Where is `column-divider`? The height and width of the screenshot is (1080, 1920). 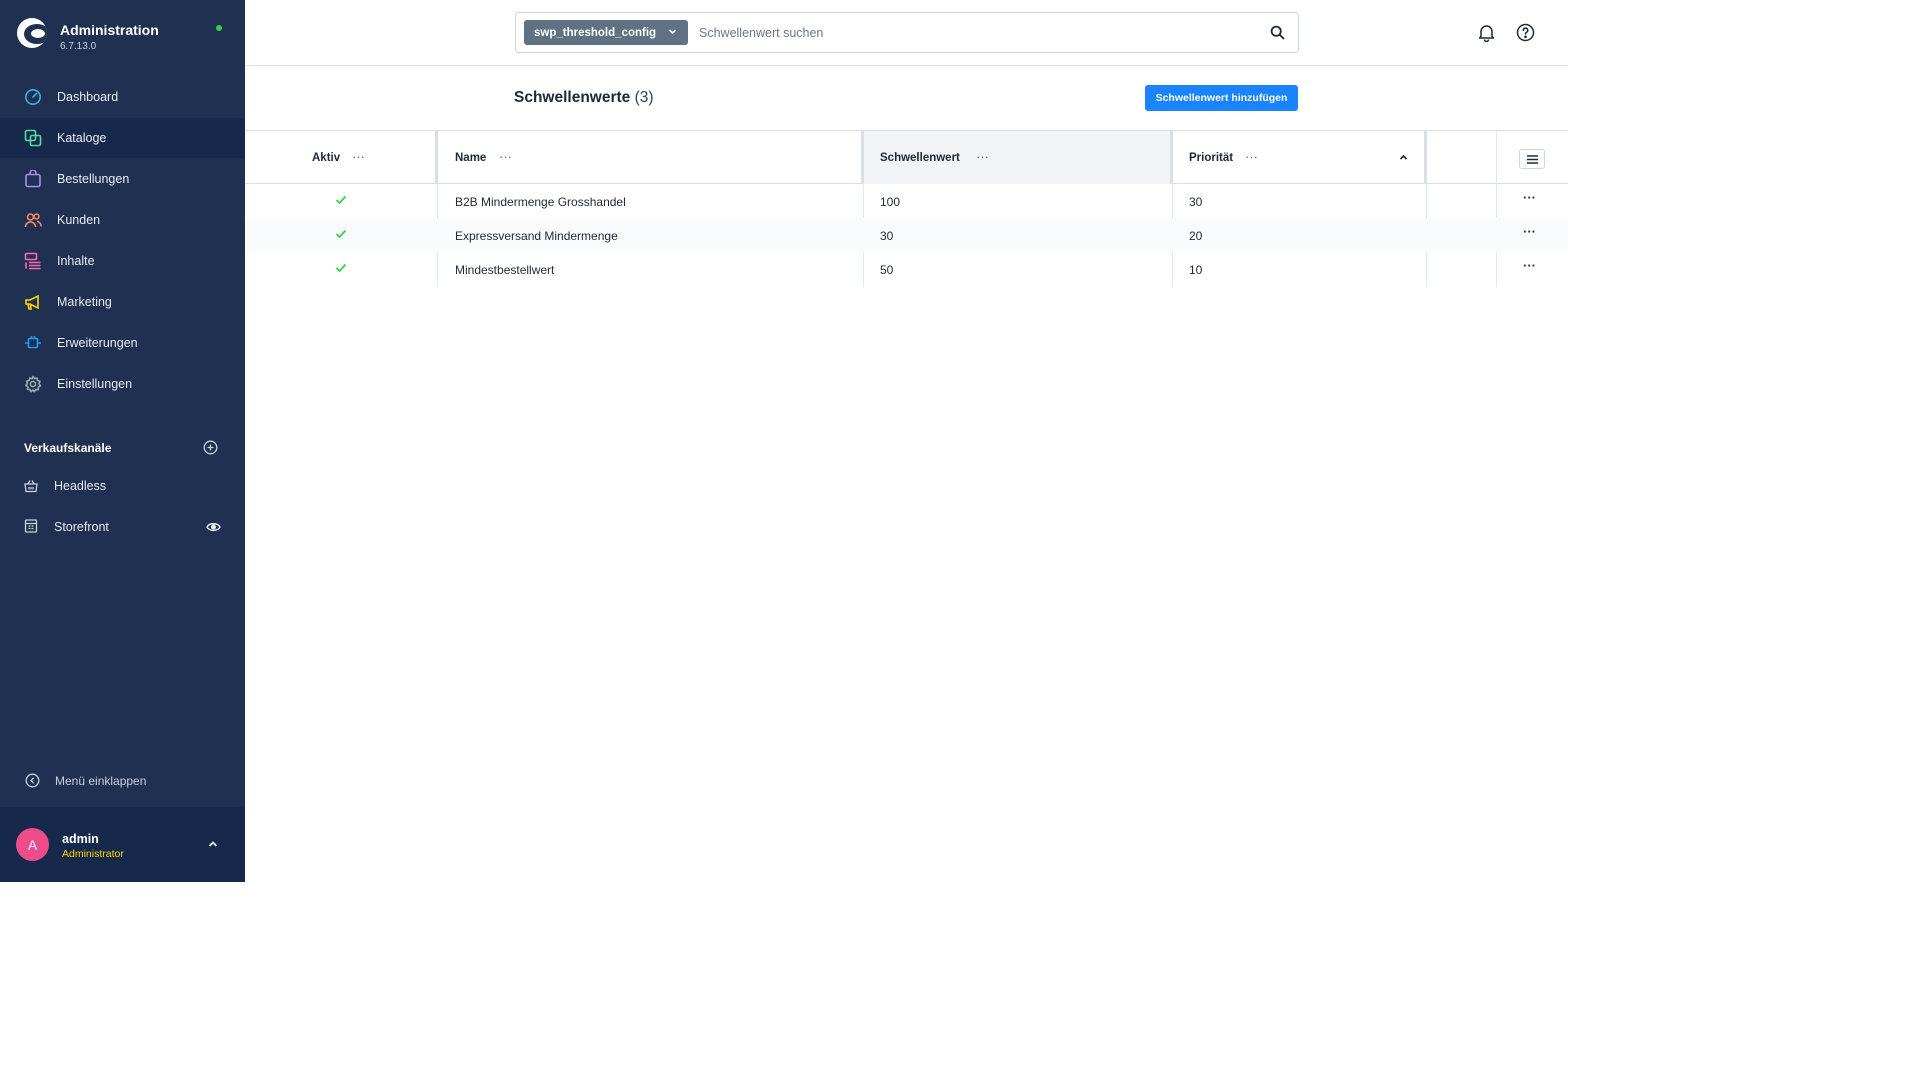 column-divider is located at coordinates (1496, 157).